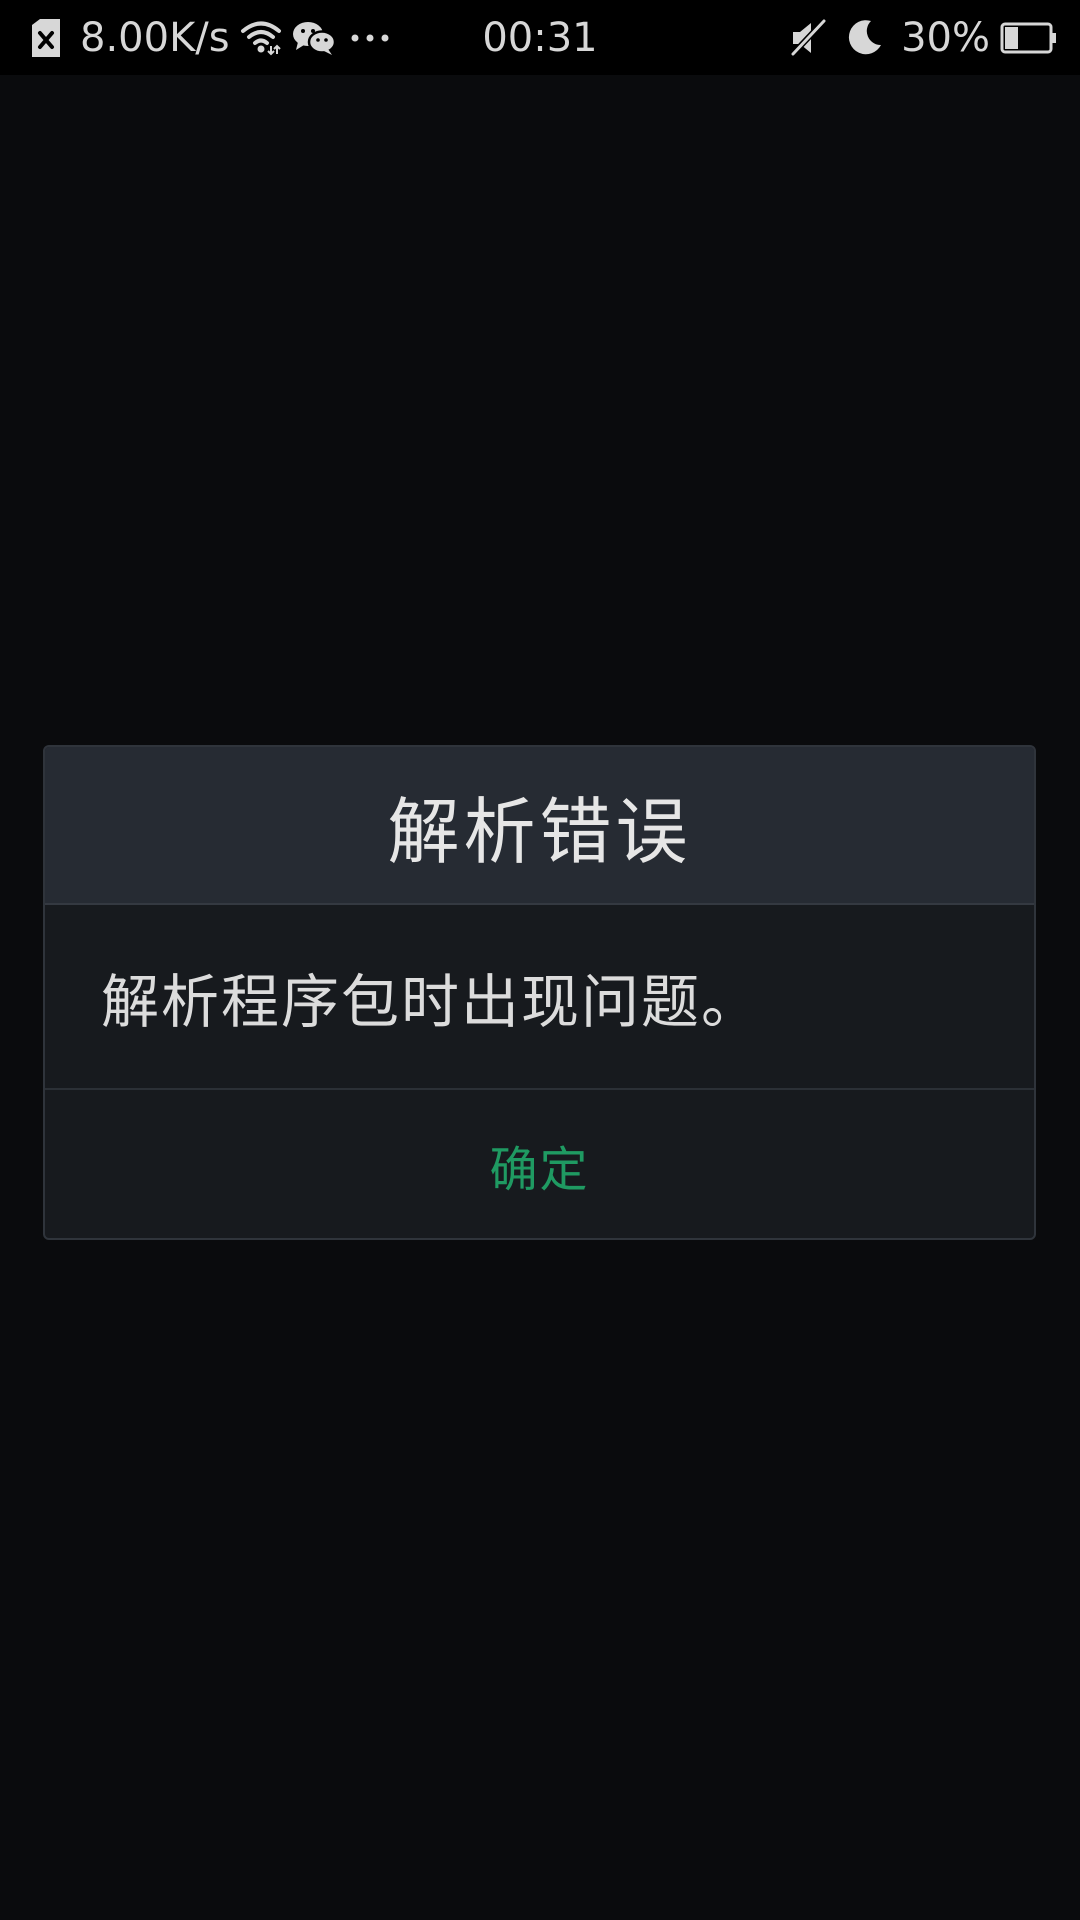  I want to click on dialog-title: 解析错误, so click(539, 831).